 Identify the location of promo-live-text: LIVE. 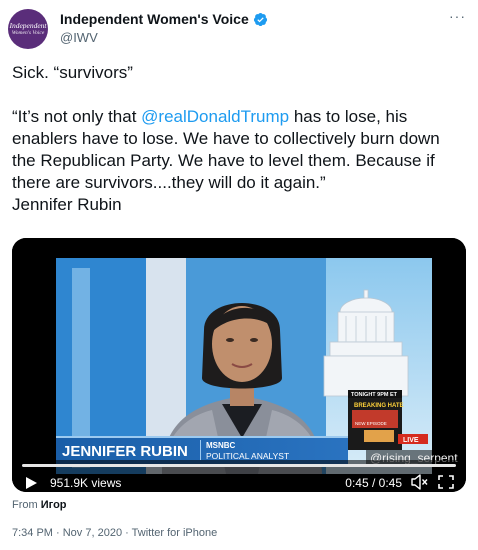
(411, 440).